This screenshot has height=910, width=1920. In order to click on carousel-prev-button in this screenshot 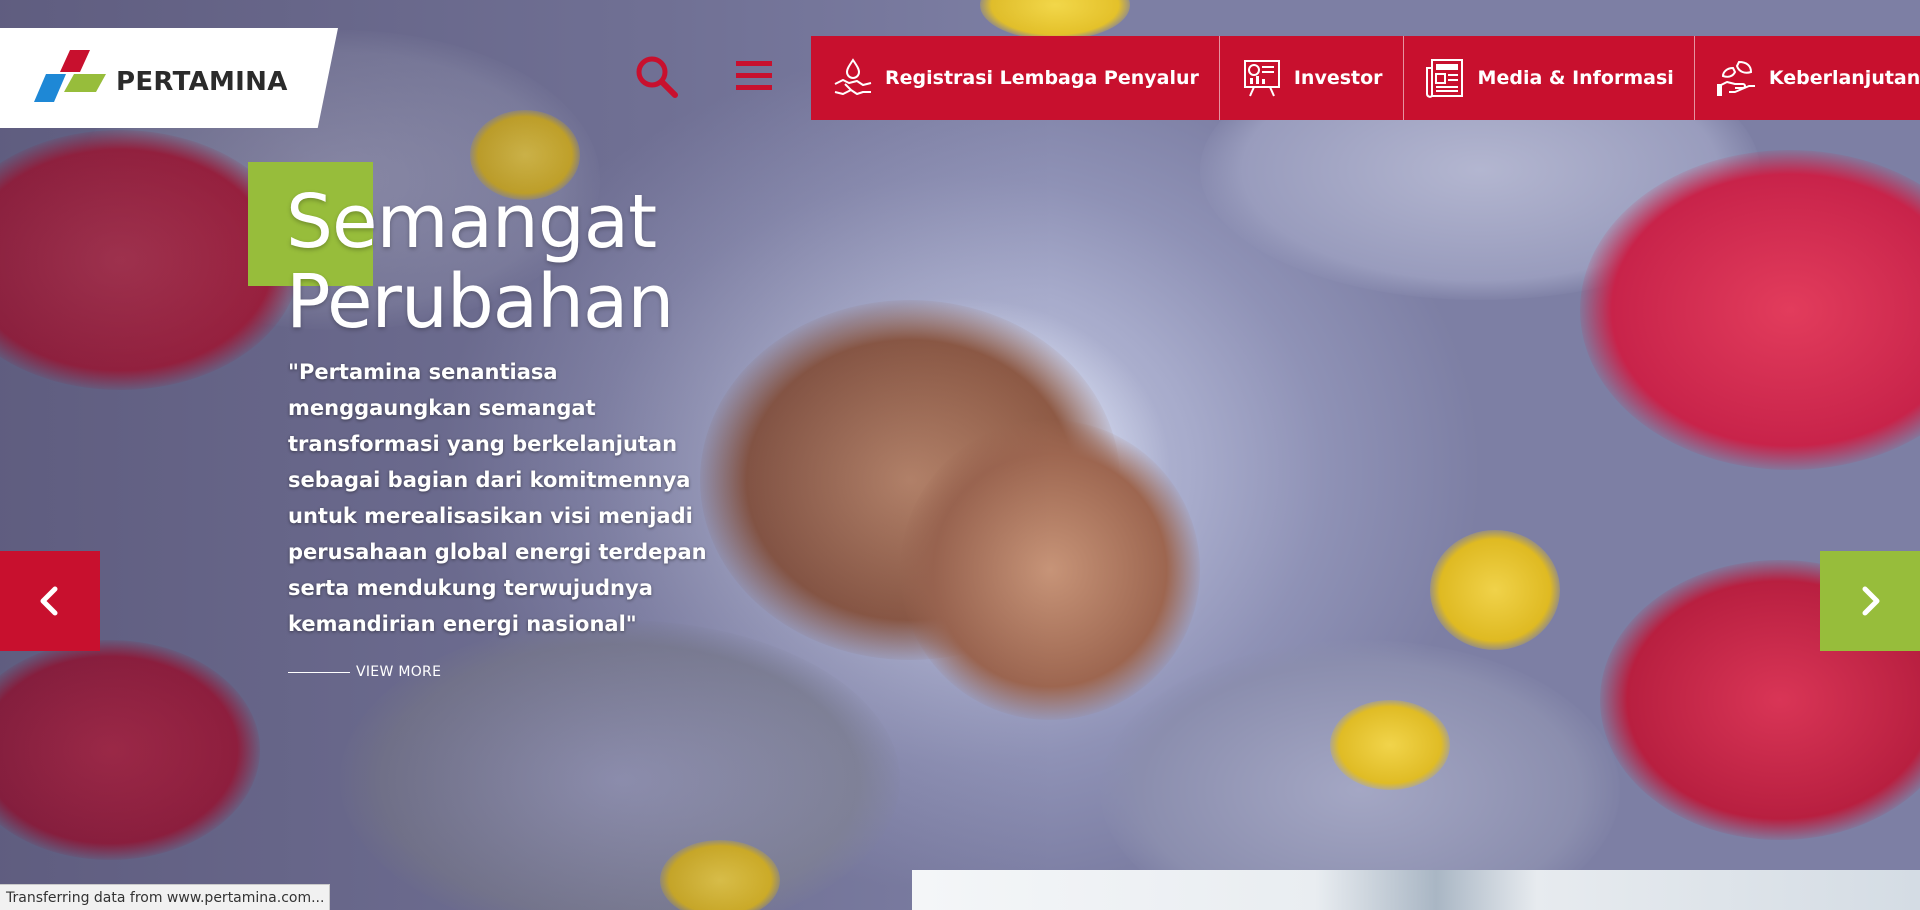, I will do `click(50, 601)`.